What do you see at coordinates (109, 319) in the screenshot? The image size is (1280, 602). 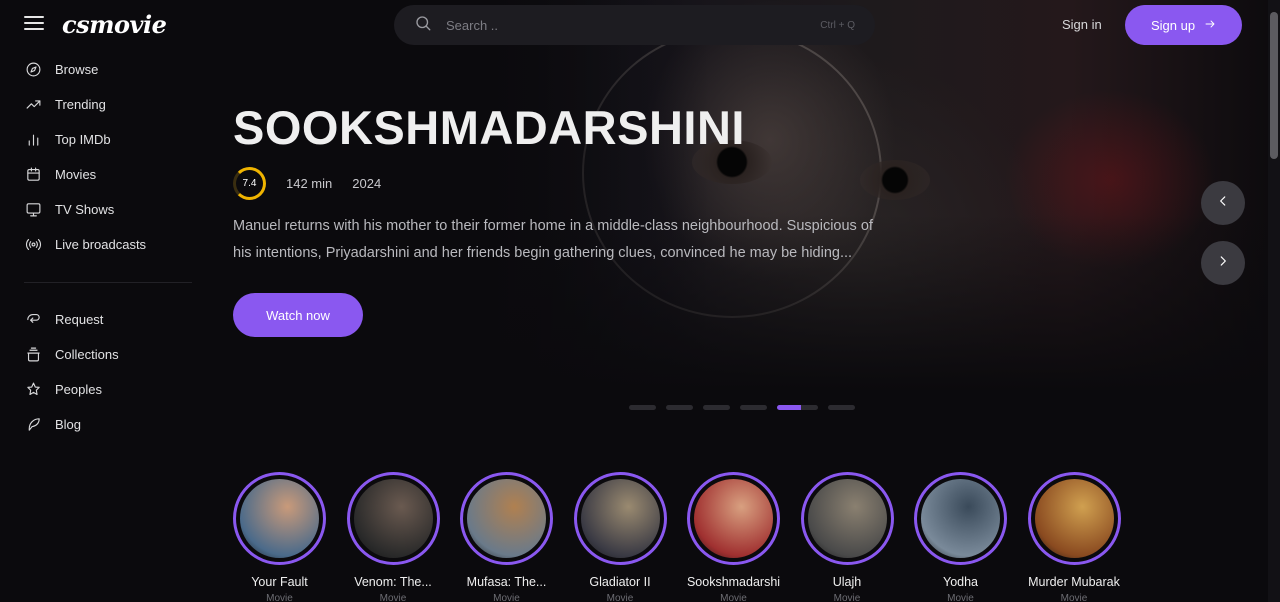 I see `sidebar-item-request: Request` at bounding box center [109, 319].